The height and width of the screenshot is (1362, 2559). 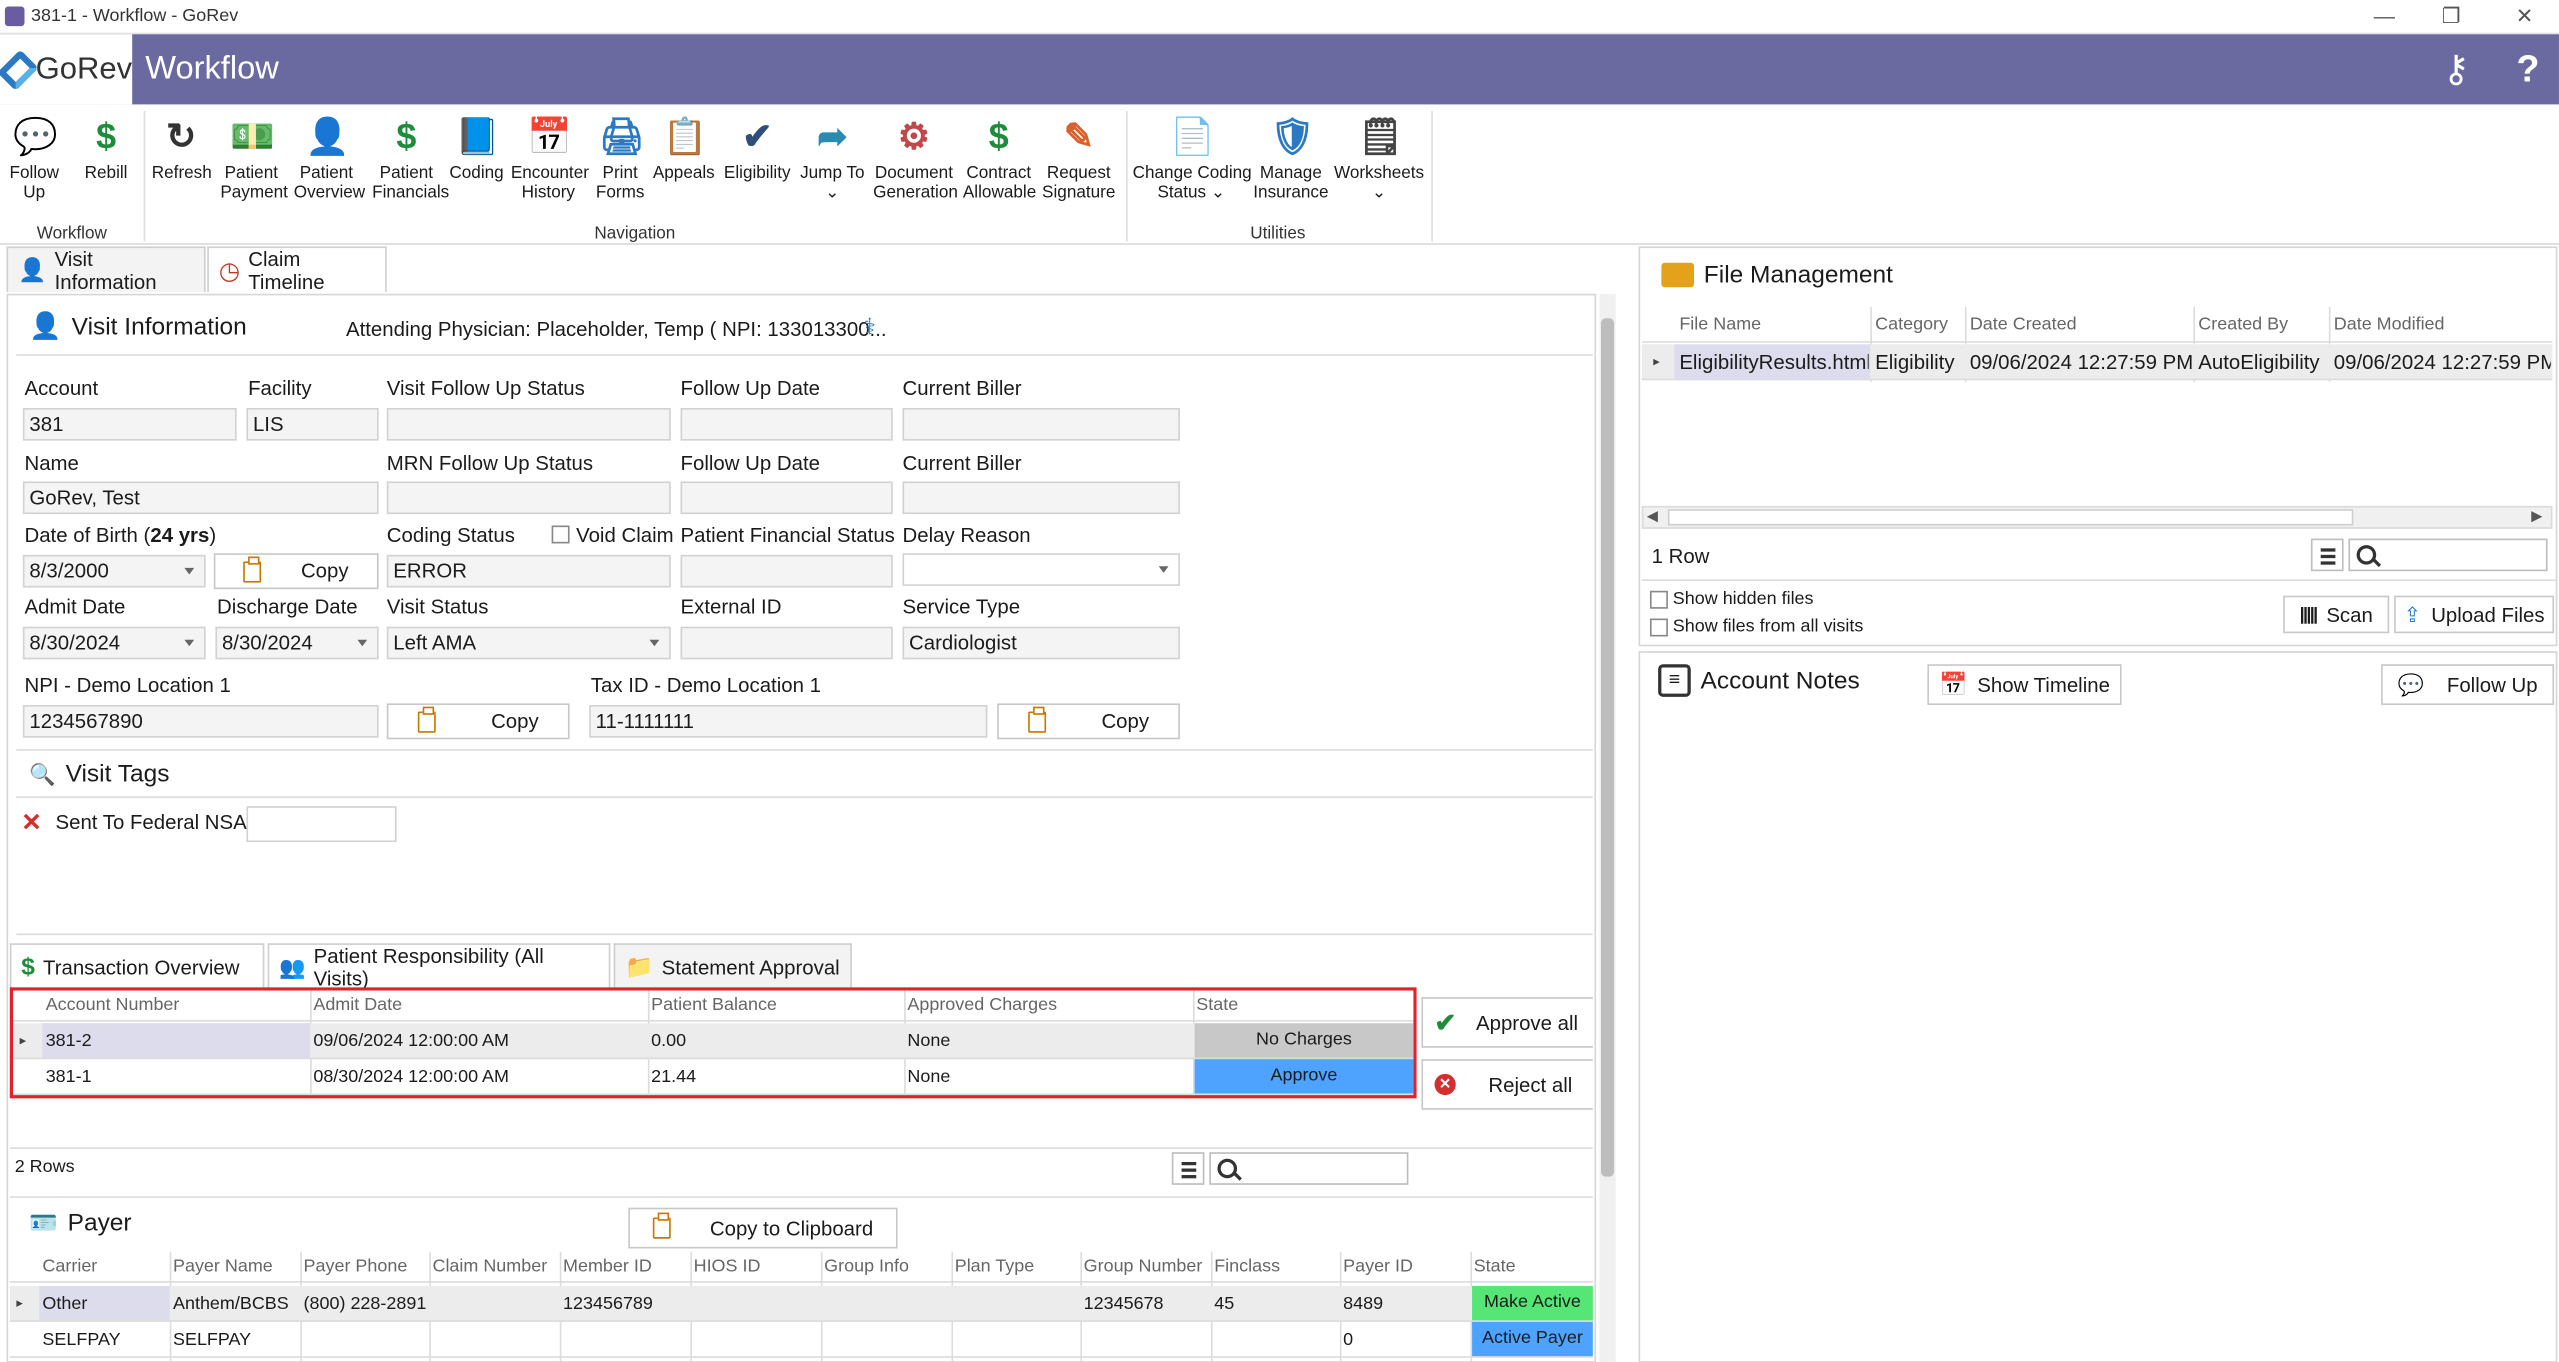 What do you see at coordinates (410, 158) in the screenshot?
I see `ribbon-button-patient-financials: $ Patient Financials` at bounding box center [410, 158].